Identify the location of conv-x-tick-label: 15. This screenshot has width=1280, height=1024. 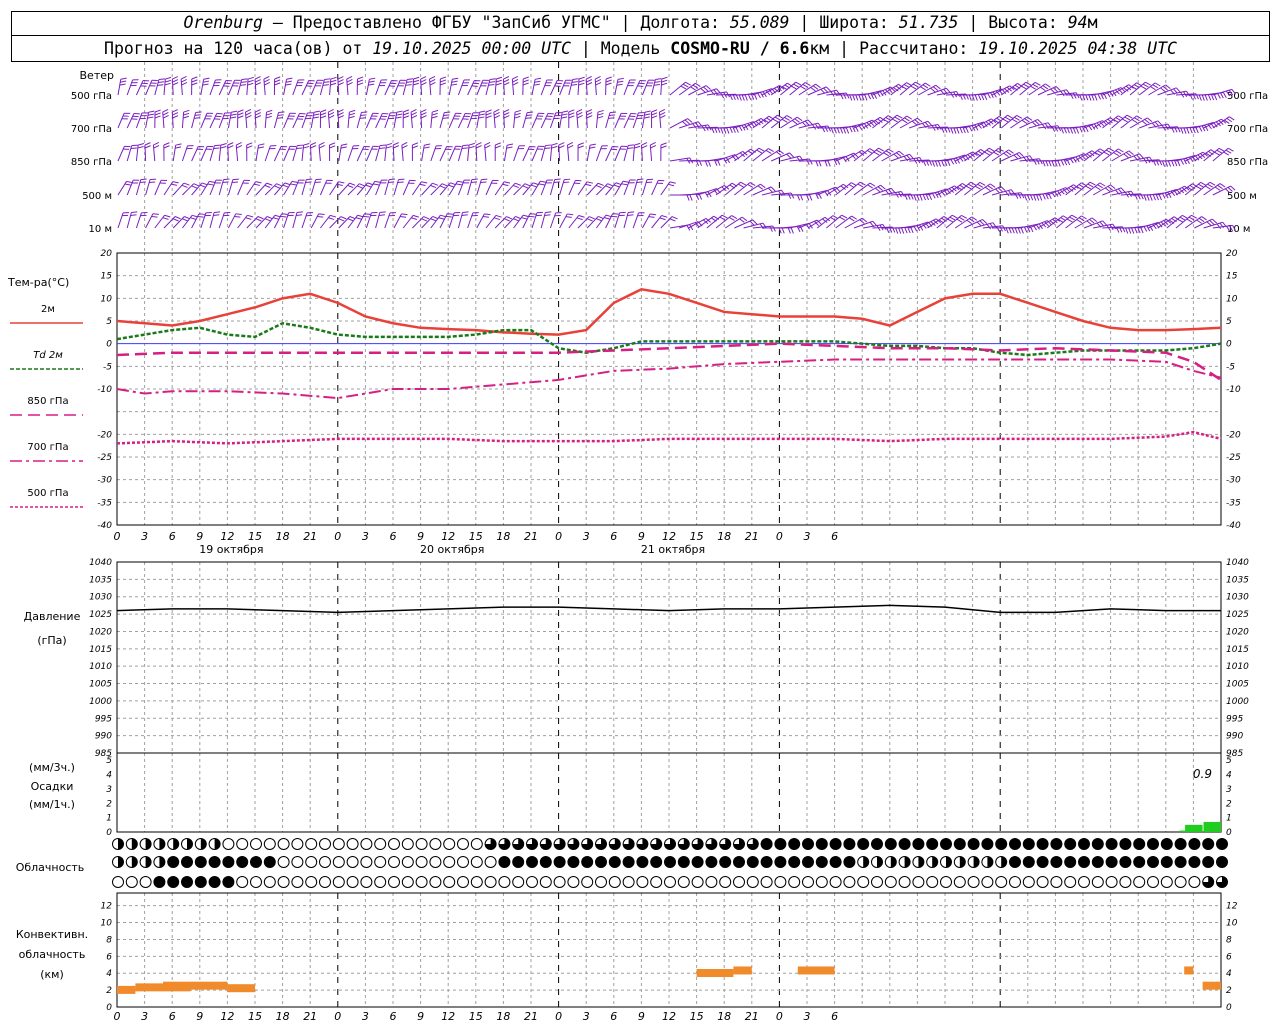
(697, 1016).